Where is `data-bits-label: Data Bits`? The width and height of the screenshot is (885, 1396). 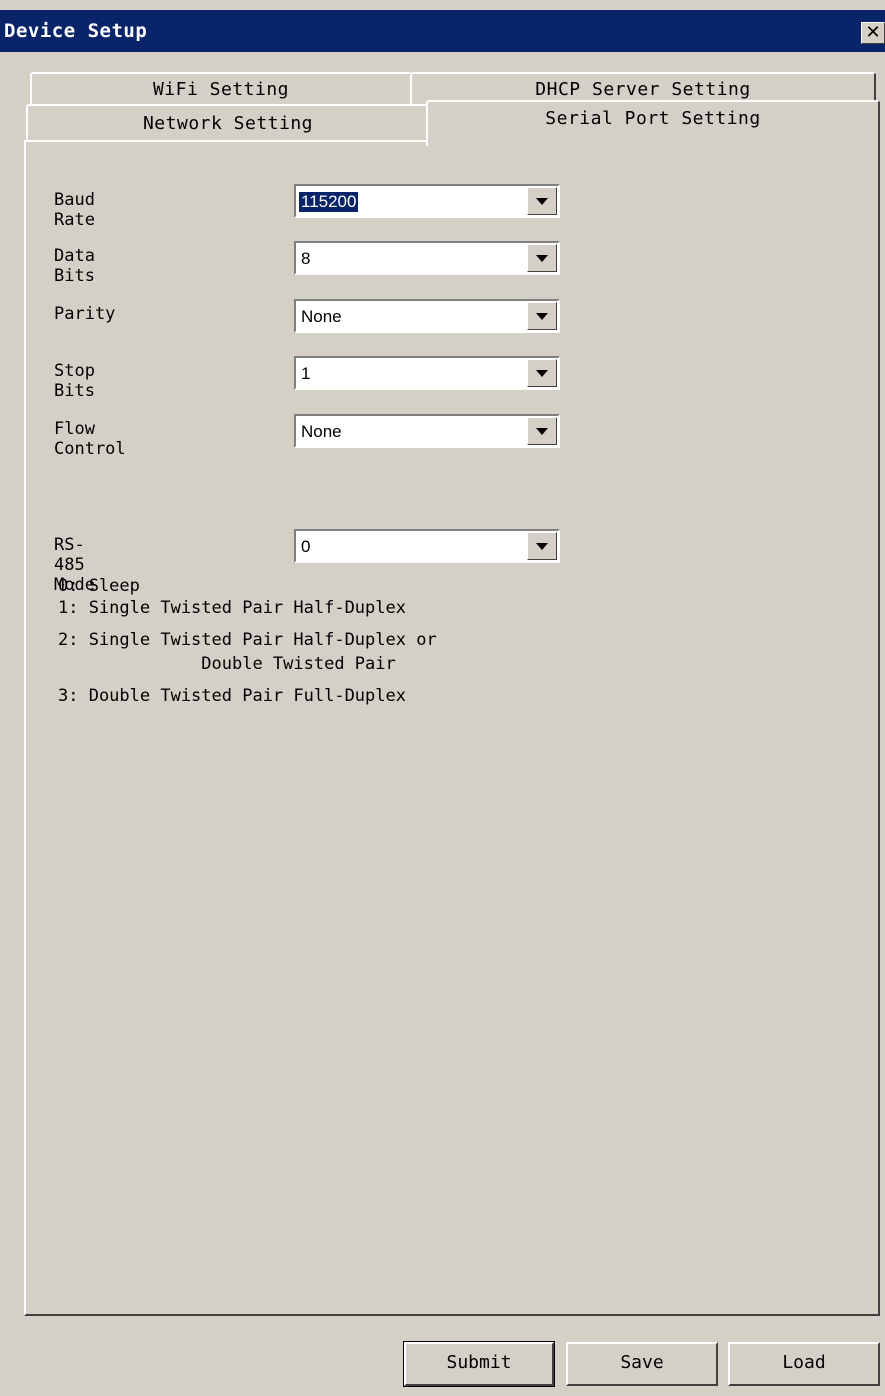
data-bits-label: Data Bits is located at coordinates (74, 266).